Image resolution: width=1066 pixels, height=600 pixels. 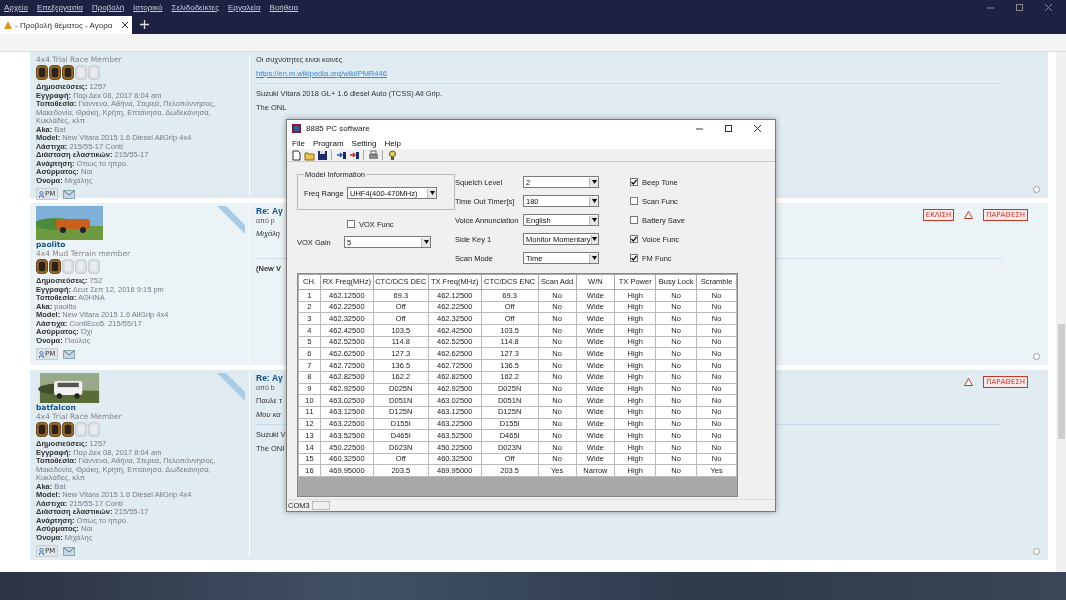 I want to click on bulb-icon, so click(x=392, y=155).